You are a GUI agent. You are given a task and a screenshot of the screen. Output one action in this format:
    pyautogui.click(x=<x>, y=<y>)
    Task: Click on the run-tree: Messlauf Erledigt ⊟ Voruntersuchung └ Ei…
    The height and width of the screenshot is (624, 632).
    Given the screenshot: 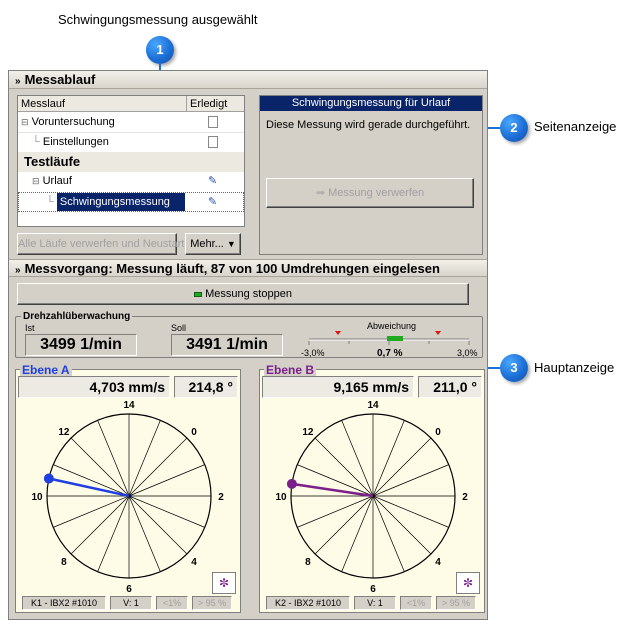 What is the action you would take?
    pyautogui.click(x=131, y=161)
    